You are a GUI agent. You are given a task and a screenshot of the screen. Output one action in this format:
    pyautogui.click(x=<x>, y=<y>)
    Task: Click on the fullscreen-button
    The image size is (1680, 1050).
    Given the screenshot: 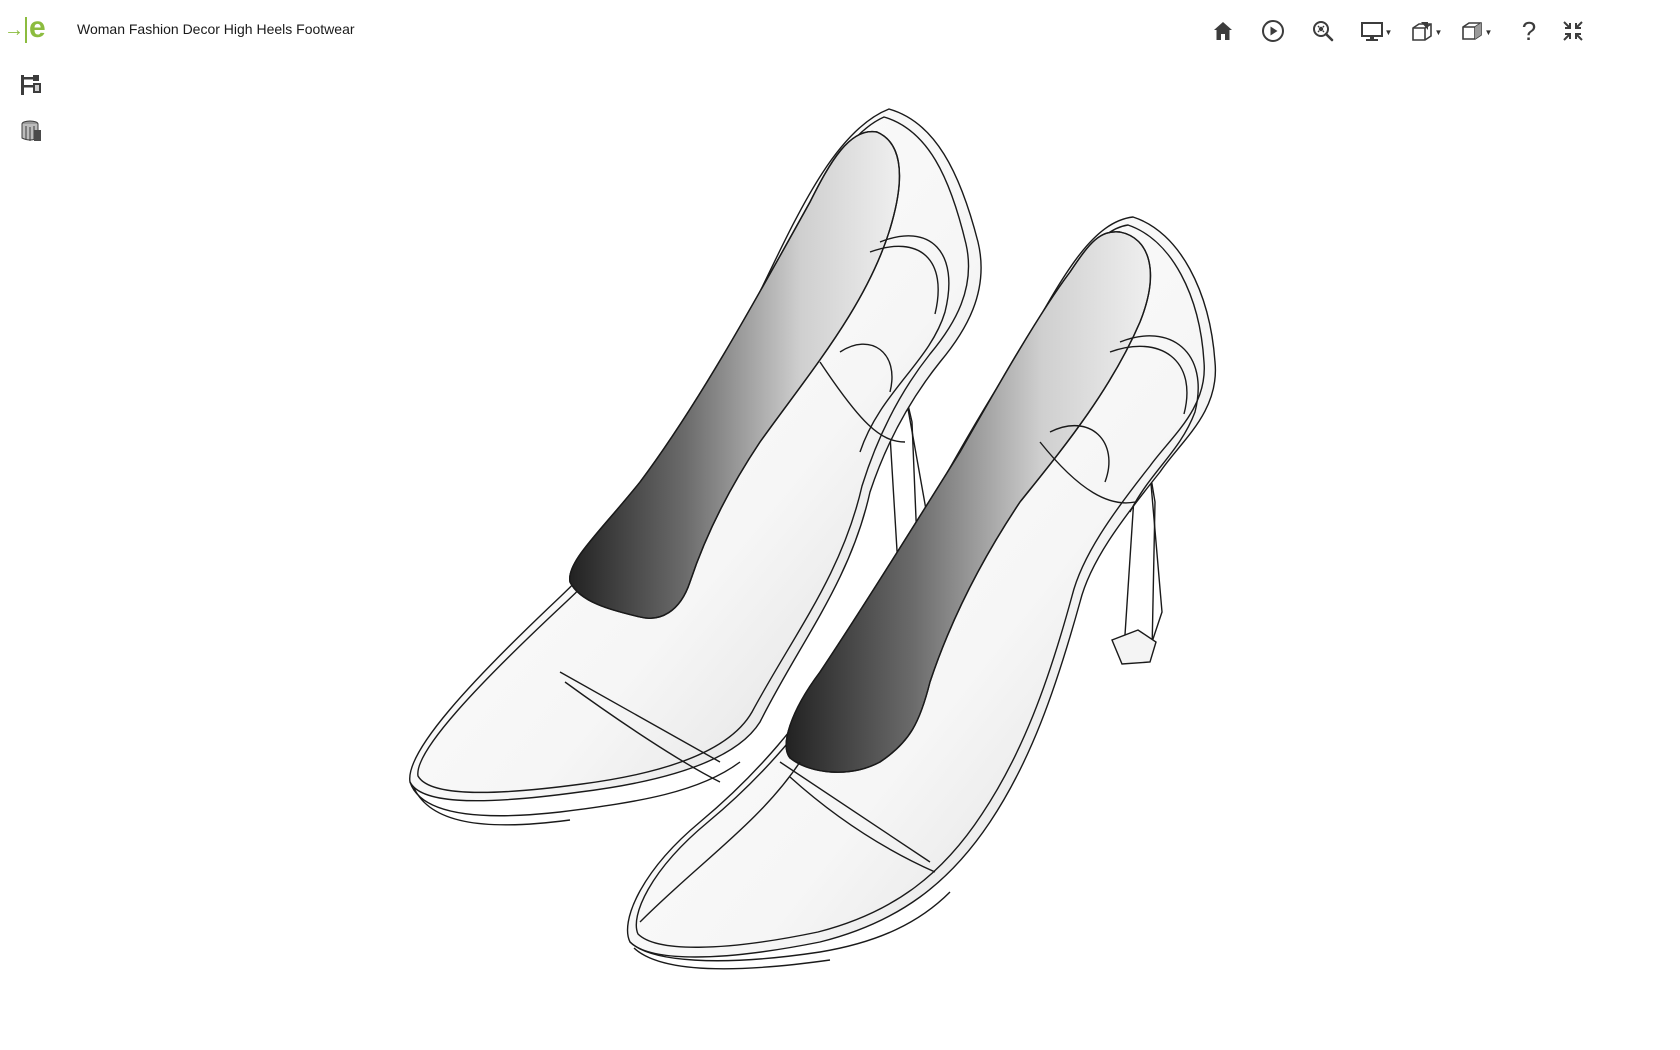 What is the action you would take?
    pyautogui.click(x=1573, y=31)
    